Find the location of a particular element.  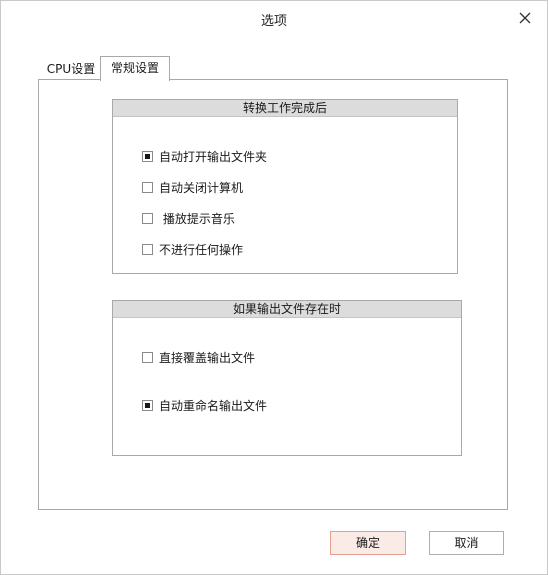

checkbox-auto-rename-output: 自动重命名输出文件 is located at coordinates (204, 405).